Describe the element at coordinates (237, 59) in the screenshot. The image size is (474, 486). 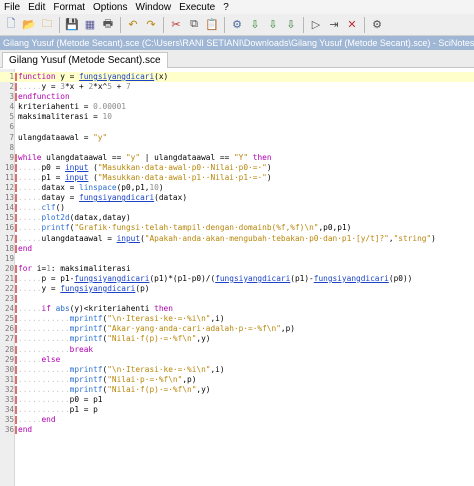
I see `tab-strip: Gilang Yusuf (Metode Secant).sce` at that location.